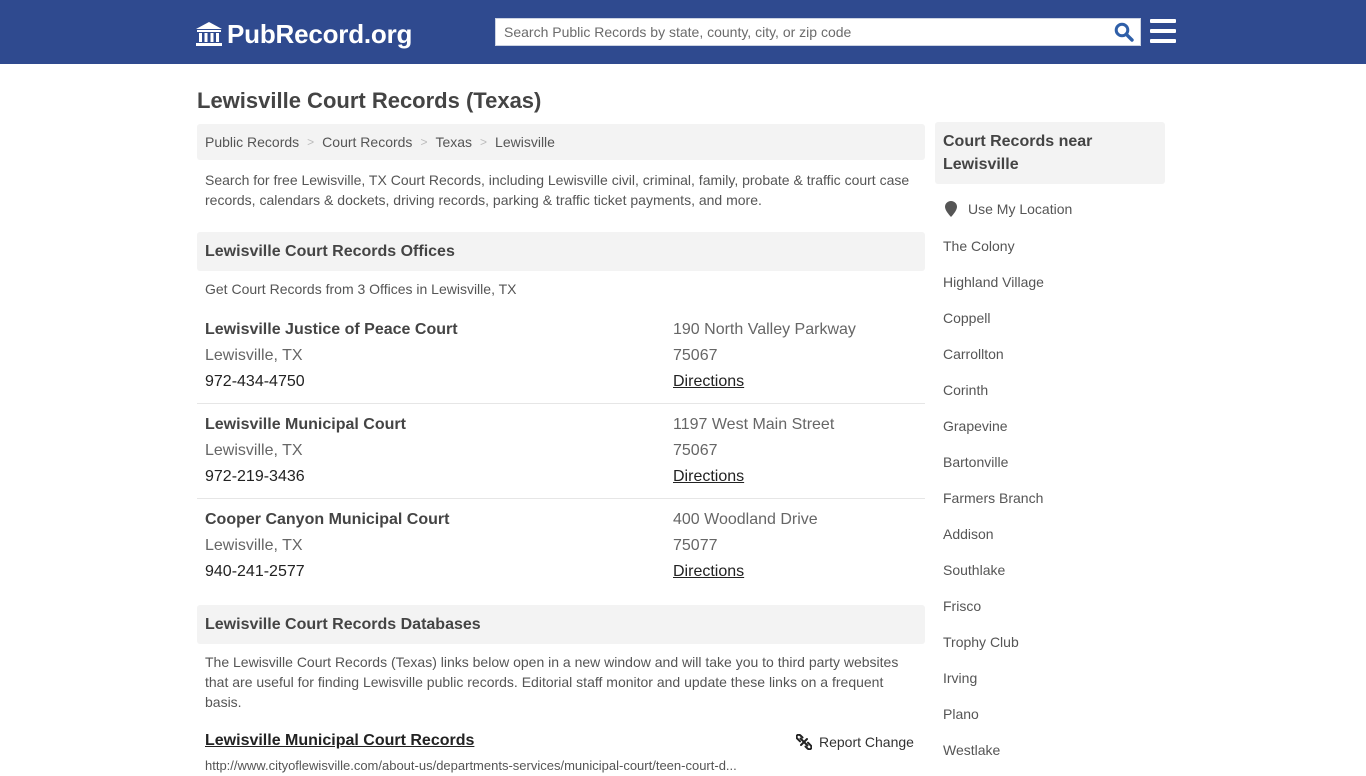 Image resolution: width=1366 pixels, height=776 pixels. Describe the element at coordinates (973, 354) in the screenshot. I see `nearby-city-link: Carrollton` at that location.